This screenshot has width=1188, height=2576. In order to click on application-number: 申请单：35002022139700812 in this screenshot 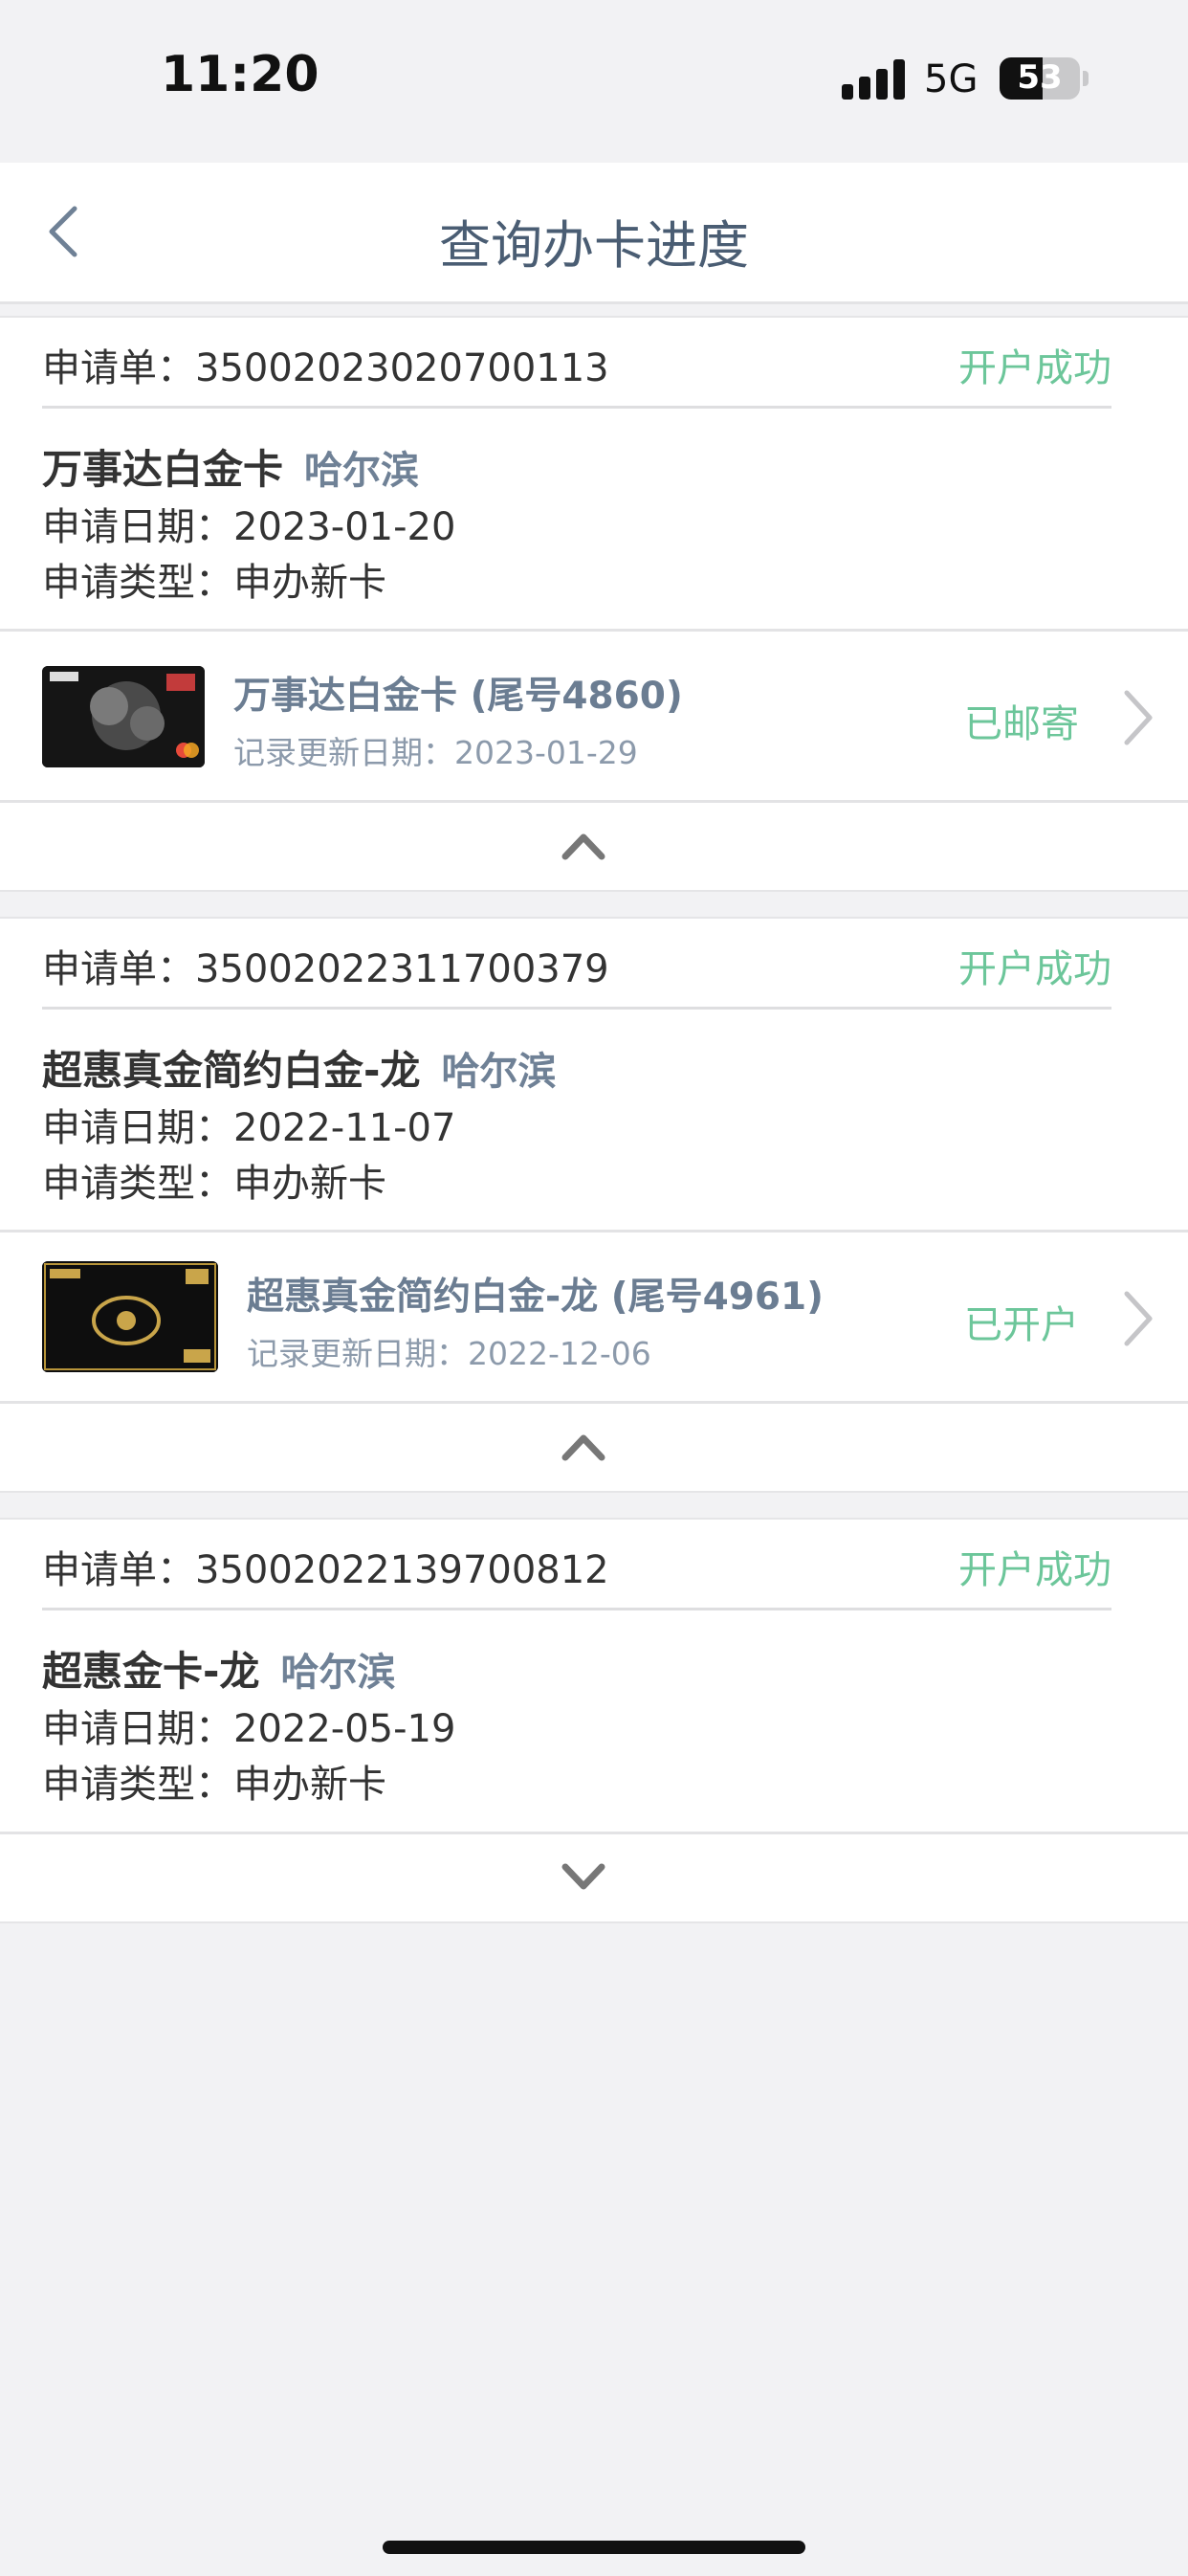, I will do `click(325, 1570)`.